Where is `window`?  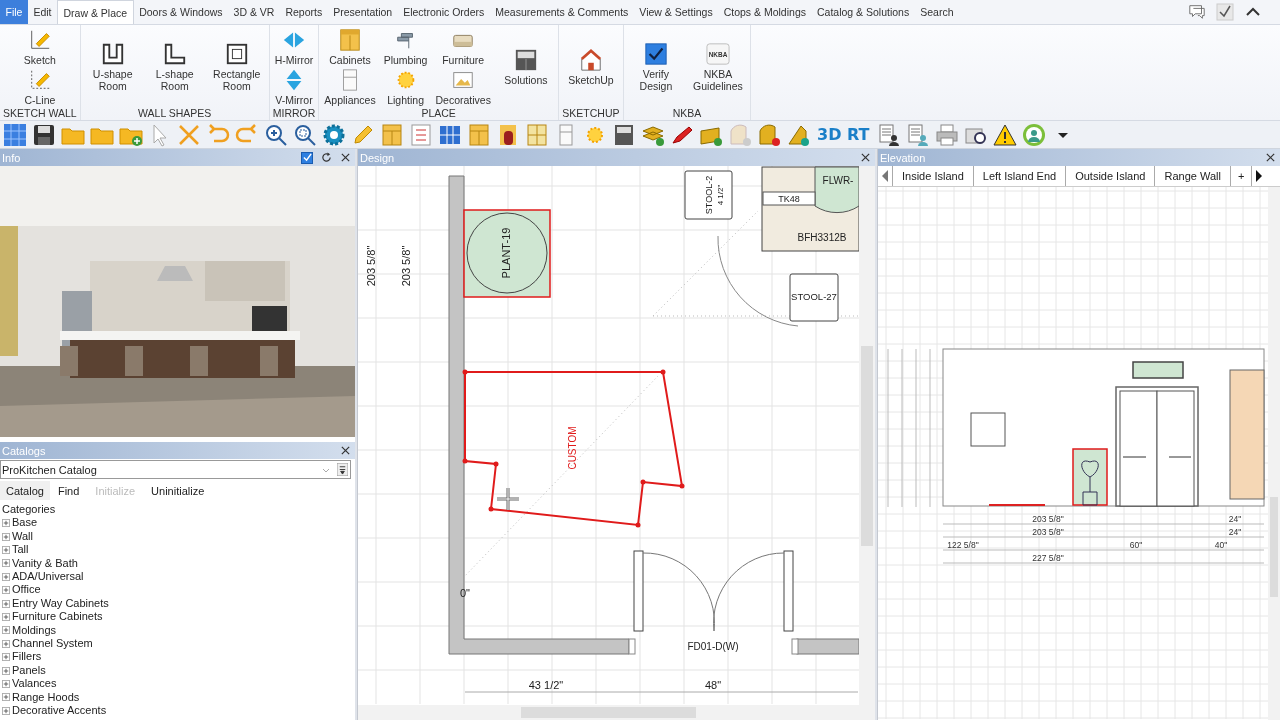 window is located at coordinates (988, 429).